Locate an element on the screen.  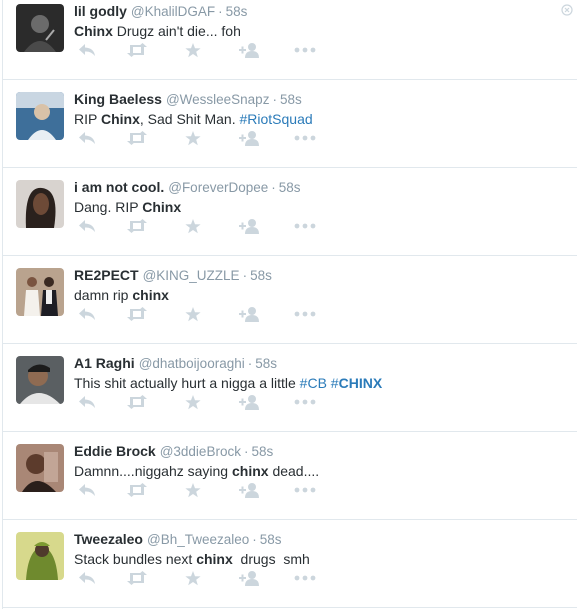
display-name: King Baeless is located at coordinates (118, 99).